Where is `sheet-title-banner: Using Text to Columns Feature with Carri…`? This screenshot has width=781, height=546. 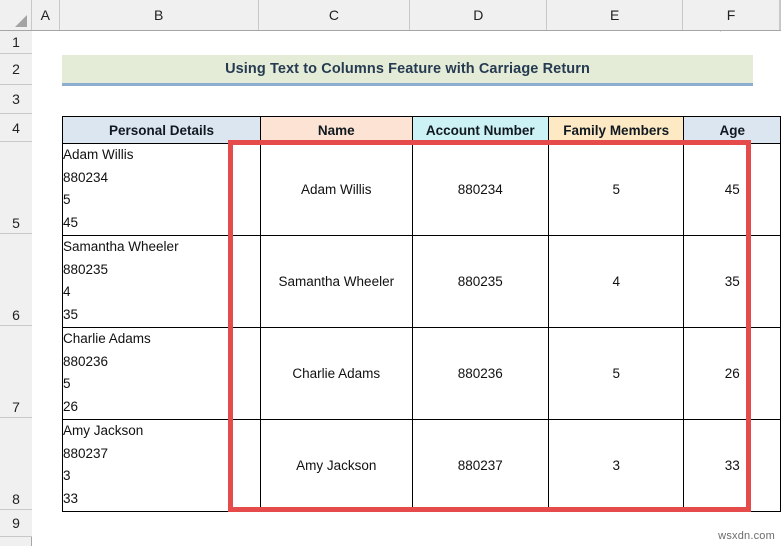
sheet-title-banner: Using Text to Columns Feature with Carri… is located at coordinates (407, 70).